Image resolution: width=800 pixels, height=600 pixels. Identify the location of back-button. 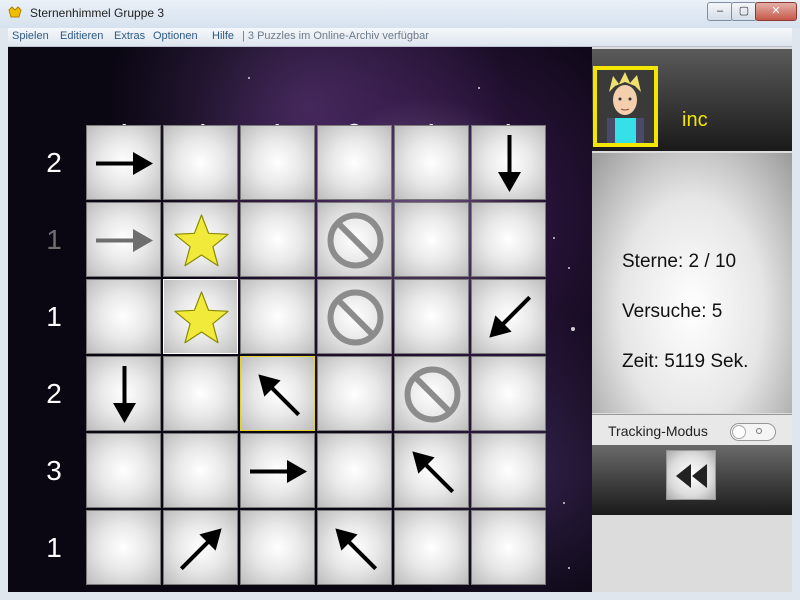
(691, 475).